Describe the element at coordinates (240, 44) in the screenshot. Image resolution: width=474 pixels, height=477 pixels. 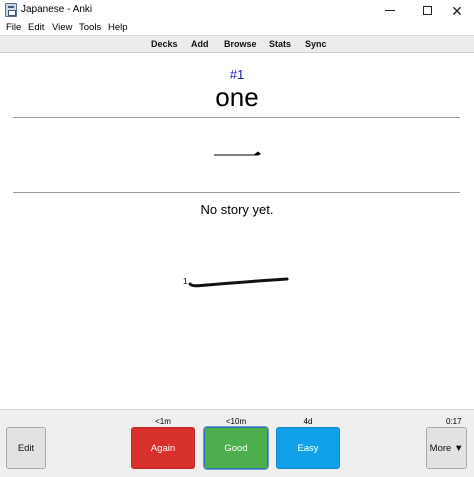
I see `toolbar-browse: Browse` at that location.